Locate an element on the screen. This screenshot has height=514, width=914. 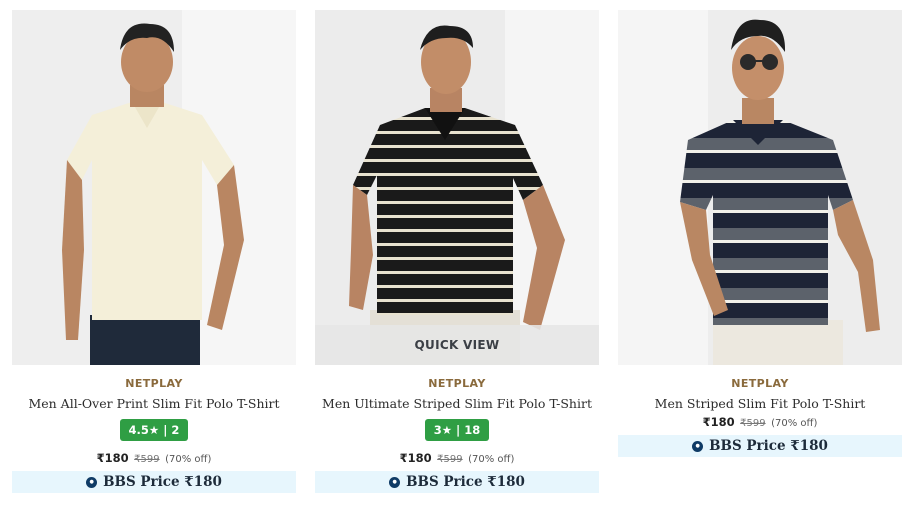
product-name: Men All-Over Print Slim Fit Polo T-Shirt is located at coordinates (154, 403).